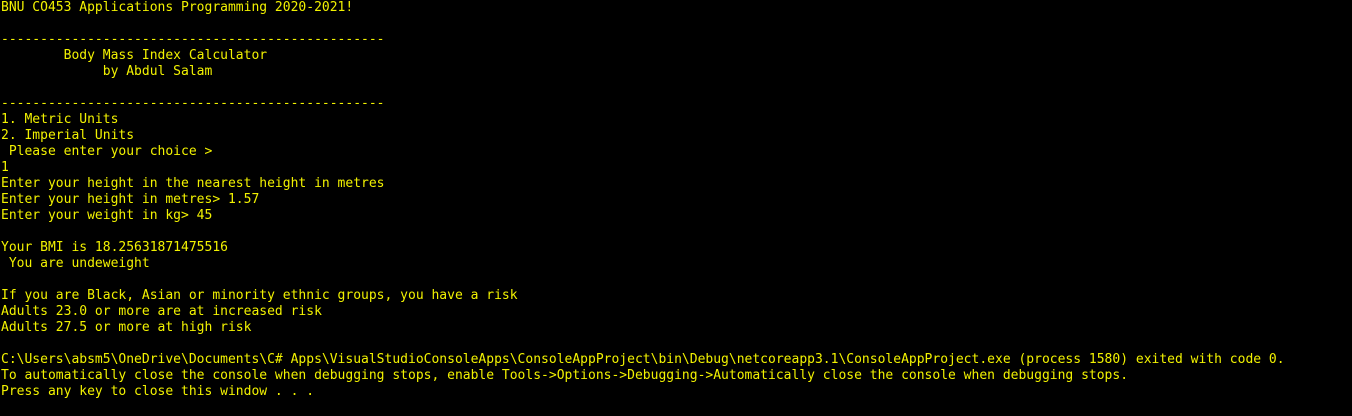 The image size is (1352, 416). What do you see at coordinates (107, 151) in the screenshot?
I see `choice-prompt: Please enter your choice >` at bounding box center [107, 151].